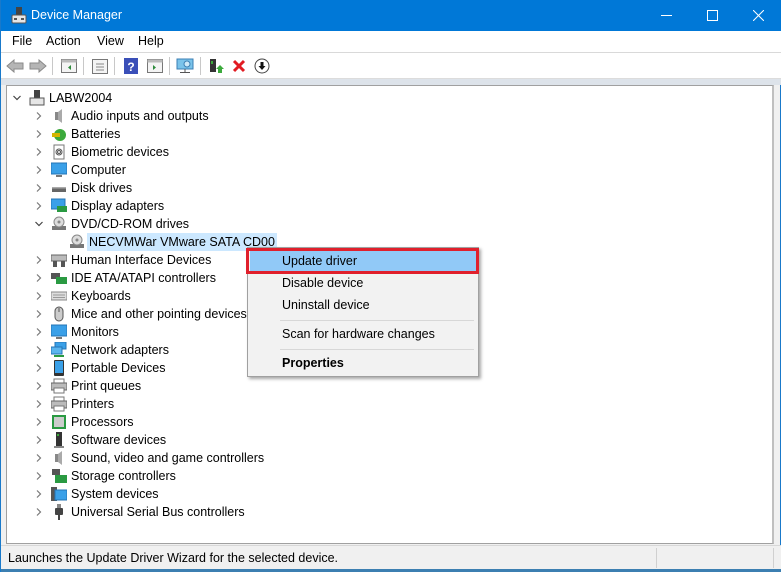 The height and width of the screenshot is (572, 781). I want to click on usb-icon, so click(59, 512).